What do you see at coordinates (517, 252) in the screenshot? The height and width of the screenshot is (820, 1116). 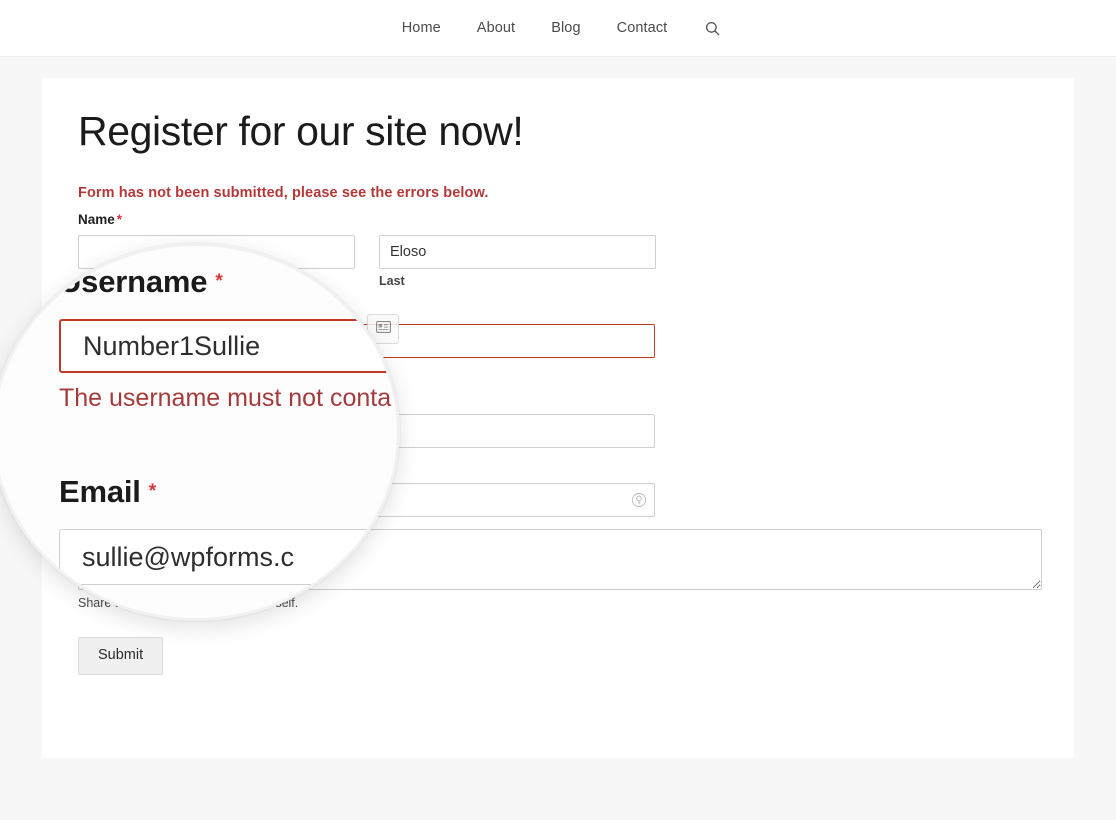 I see `last-name-input` at bounding box center [517, 252].